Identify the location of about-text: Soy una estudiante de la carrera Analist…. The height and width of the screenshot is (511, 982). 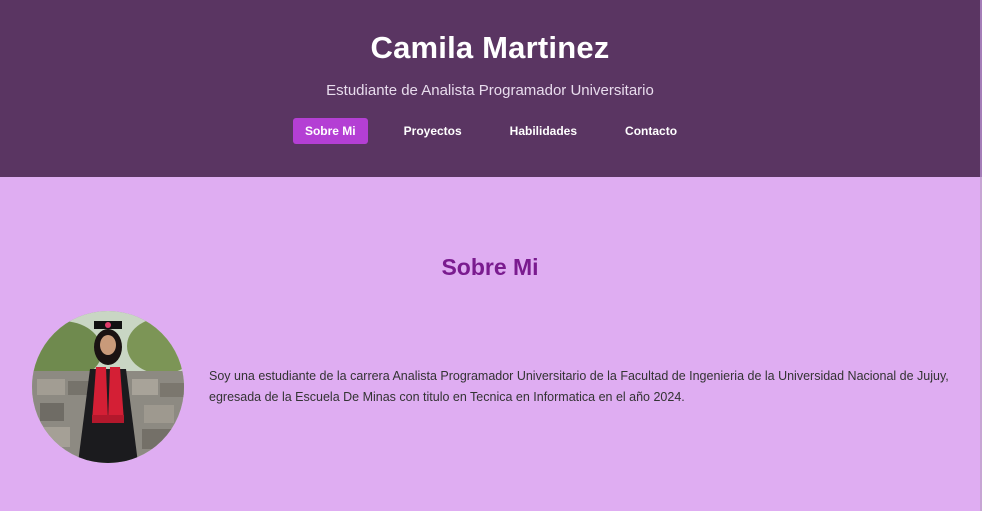
(579, 386).